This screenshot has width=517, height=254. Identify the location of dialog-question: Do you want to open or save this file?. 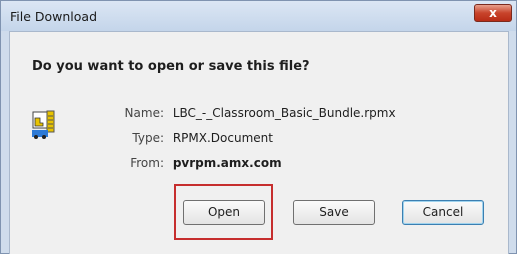
(171, 66).